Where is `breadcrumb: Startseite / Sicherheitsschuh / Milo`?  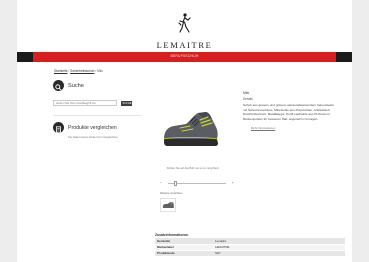
breadcrumb: Startseite / Sicherheitsschuh / Milo is located at coordinates (78, 71).